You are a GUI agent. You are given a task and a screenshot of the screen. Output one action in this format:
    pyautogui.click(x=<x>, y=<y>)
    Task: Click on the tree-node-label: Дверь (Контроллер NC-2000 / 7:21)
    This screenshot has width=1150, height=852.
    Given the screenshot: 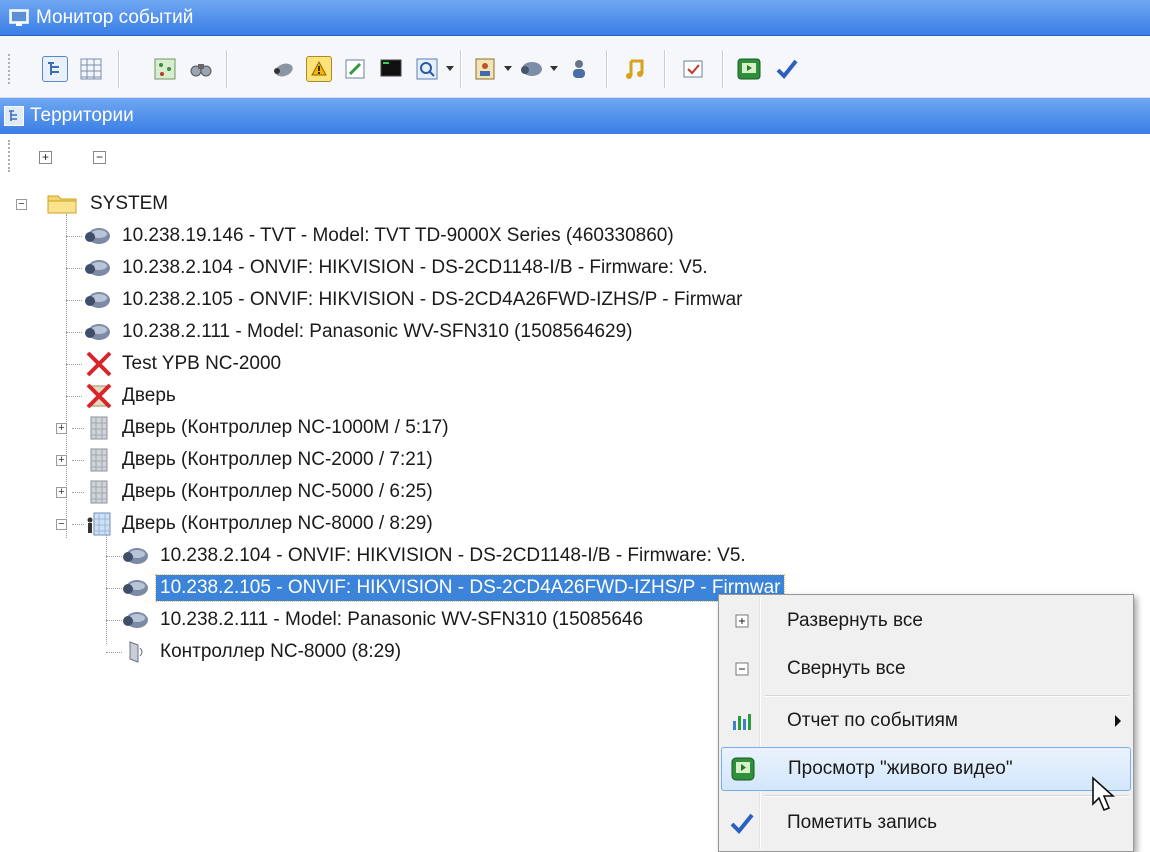 What is the action you would take?
    pyautogui.click(x=277, y=459)
    